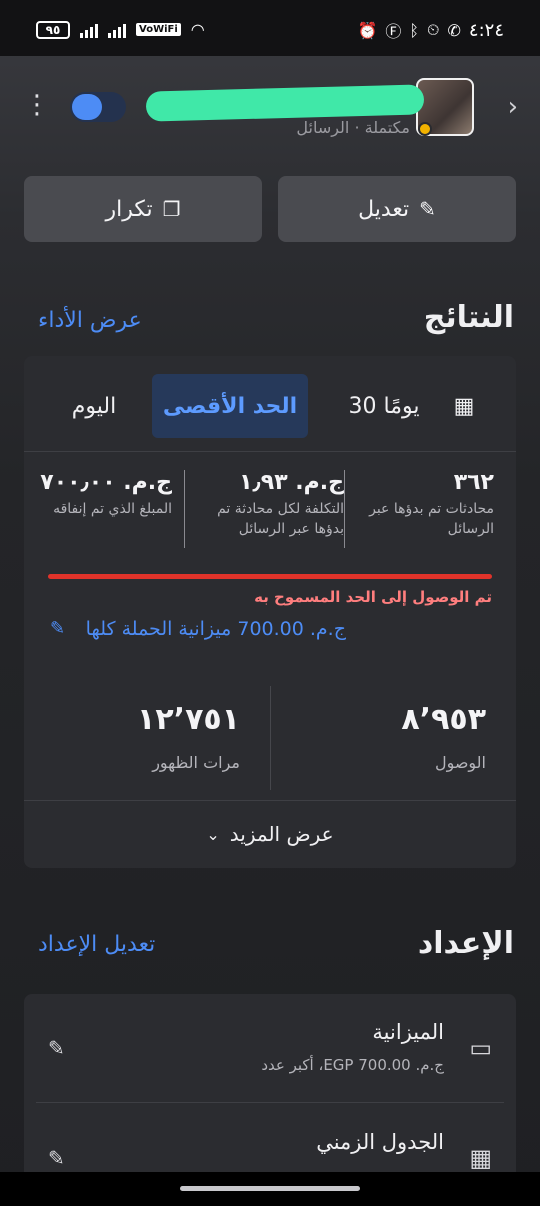 This screenshot has width=540, height=1206. What do you see at coordinates (37, 105) in the screenshot?
I see `more-options-icon: ⋮` at bounding box center [37, 105].